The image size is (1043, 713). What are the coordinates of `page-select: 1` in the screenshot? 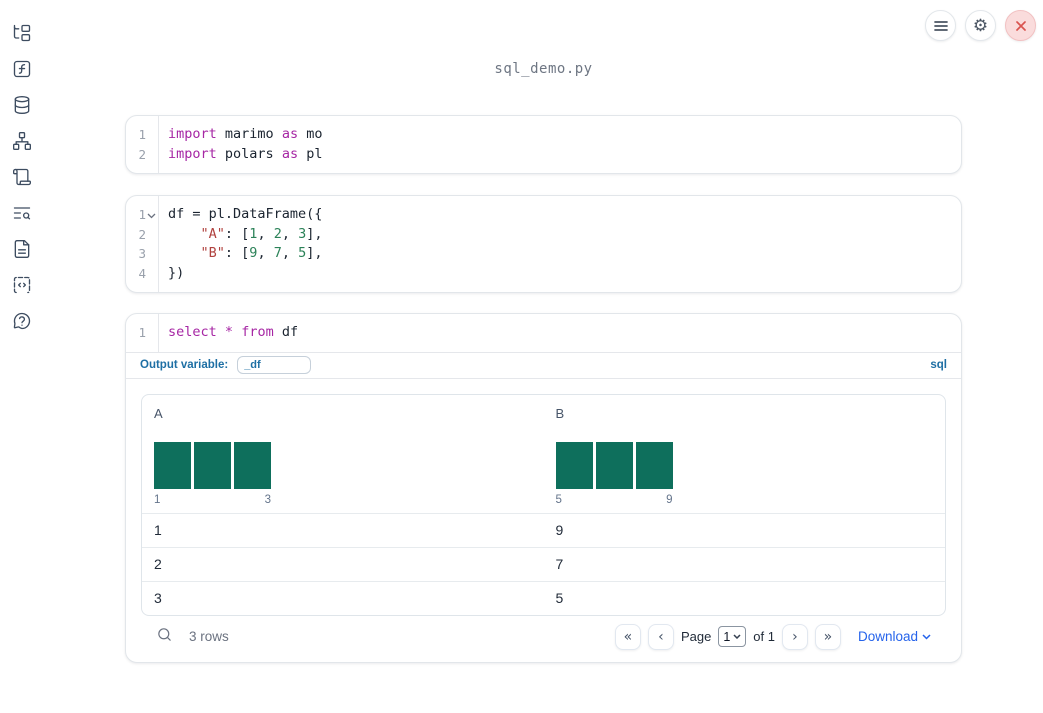 It's located at (732, 636).